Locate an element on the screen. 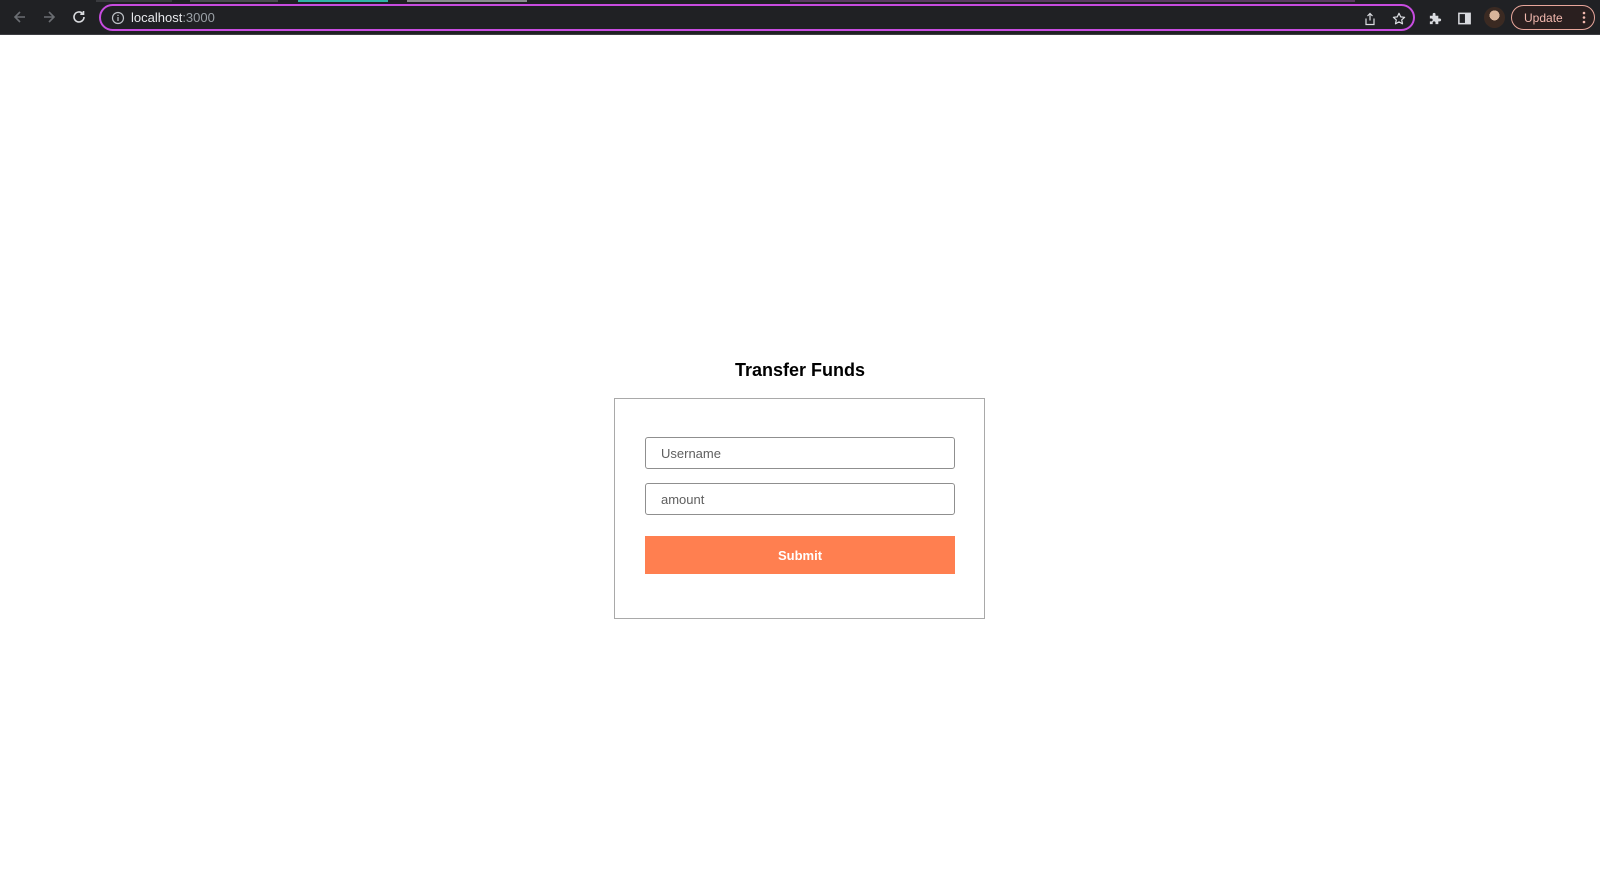  share-icon is located at coordinates (1370, 19).